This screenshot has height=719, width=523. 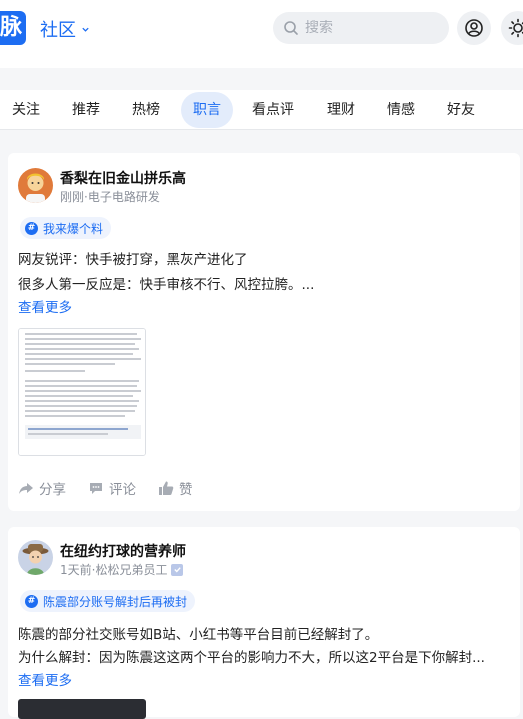 I want to click on share-label: 分享, so click(x=52, y=488).